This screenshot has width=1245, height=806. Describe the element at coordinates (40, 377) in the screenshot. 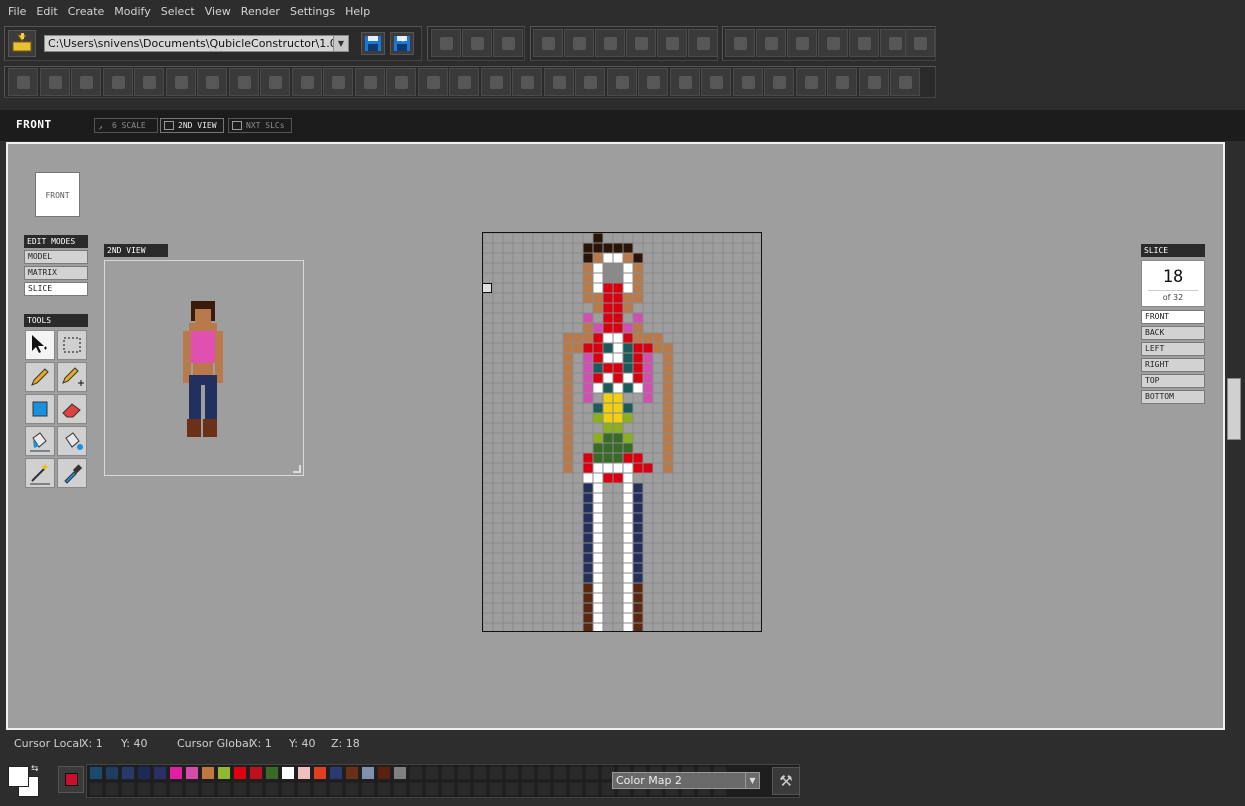

I see `pencil-tool` at that location.